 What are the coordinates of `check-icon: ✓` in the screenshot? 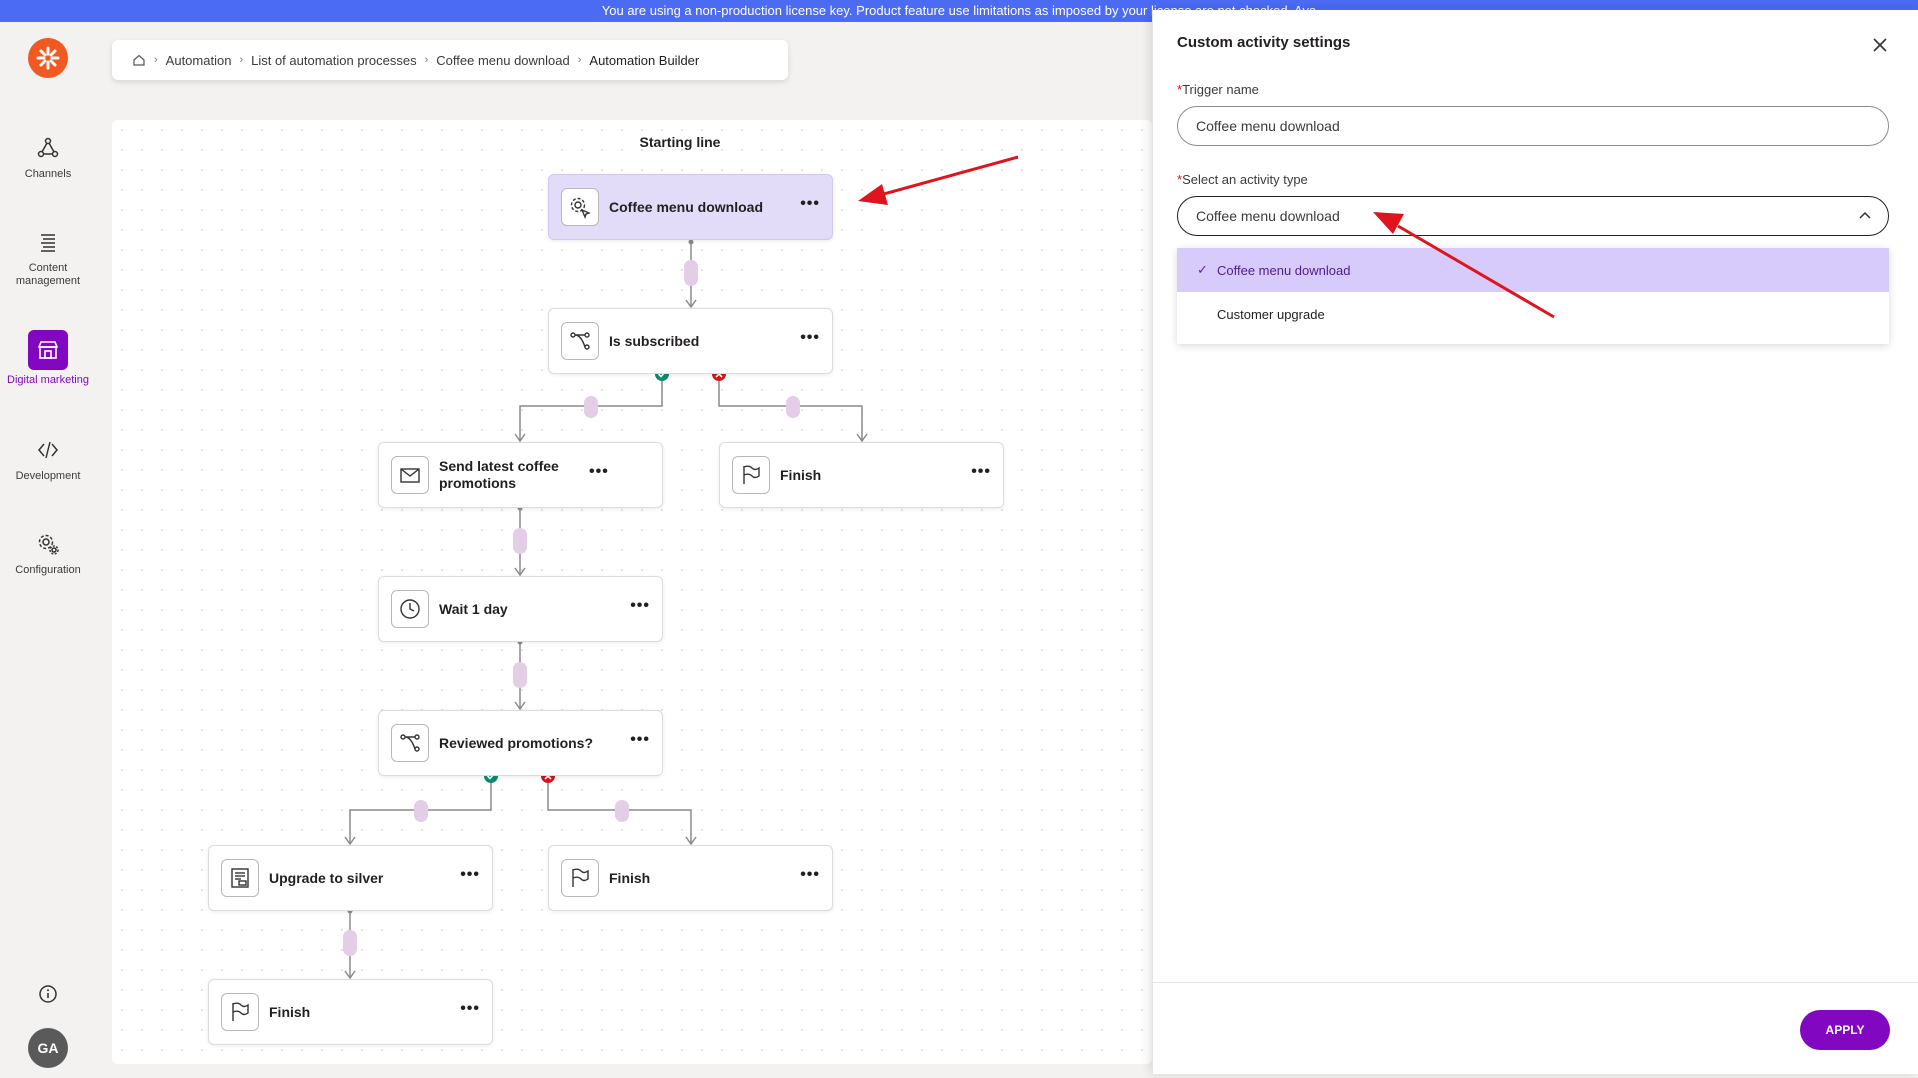 It's located at (1202, 269).